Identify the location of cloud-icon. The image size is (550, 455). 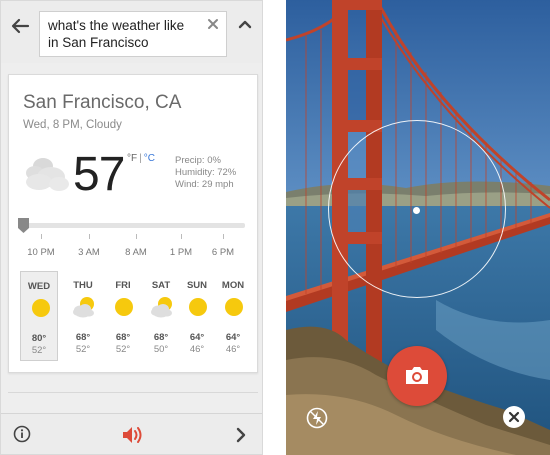
(46, 175).